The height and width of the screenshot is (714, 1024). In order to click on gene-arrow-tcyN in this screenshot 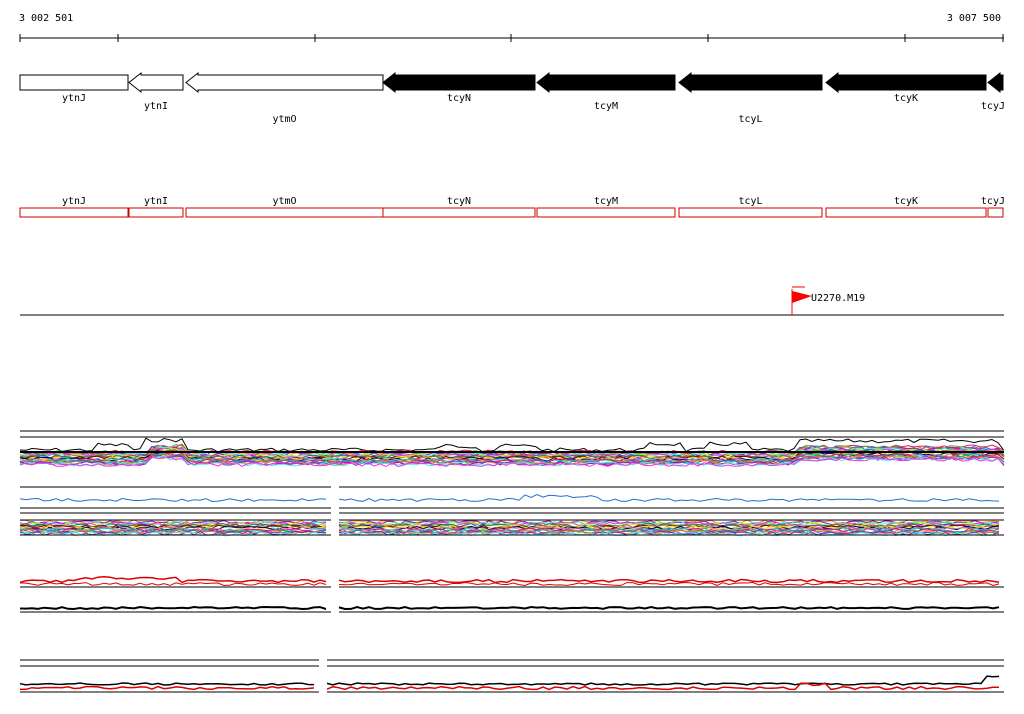, I will do `click(459, 82)`.